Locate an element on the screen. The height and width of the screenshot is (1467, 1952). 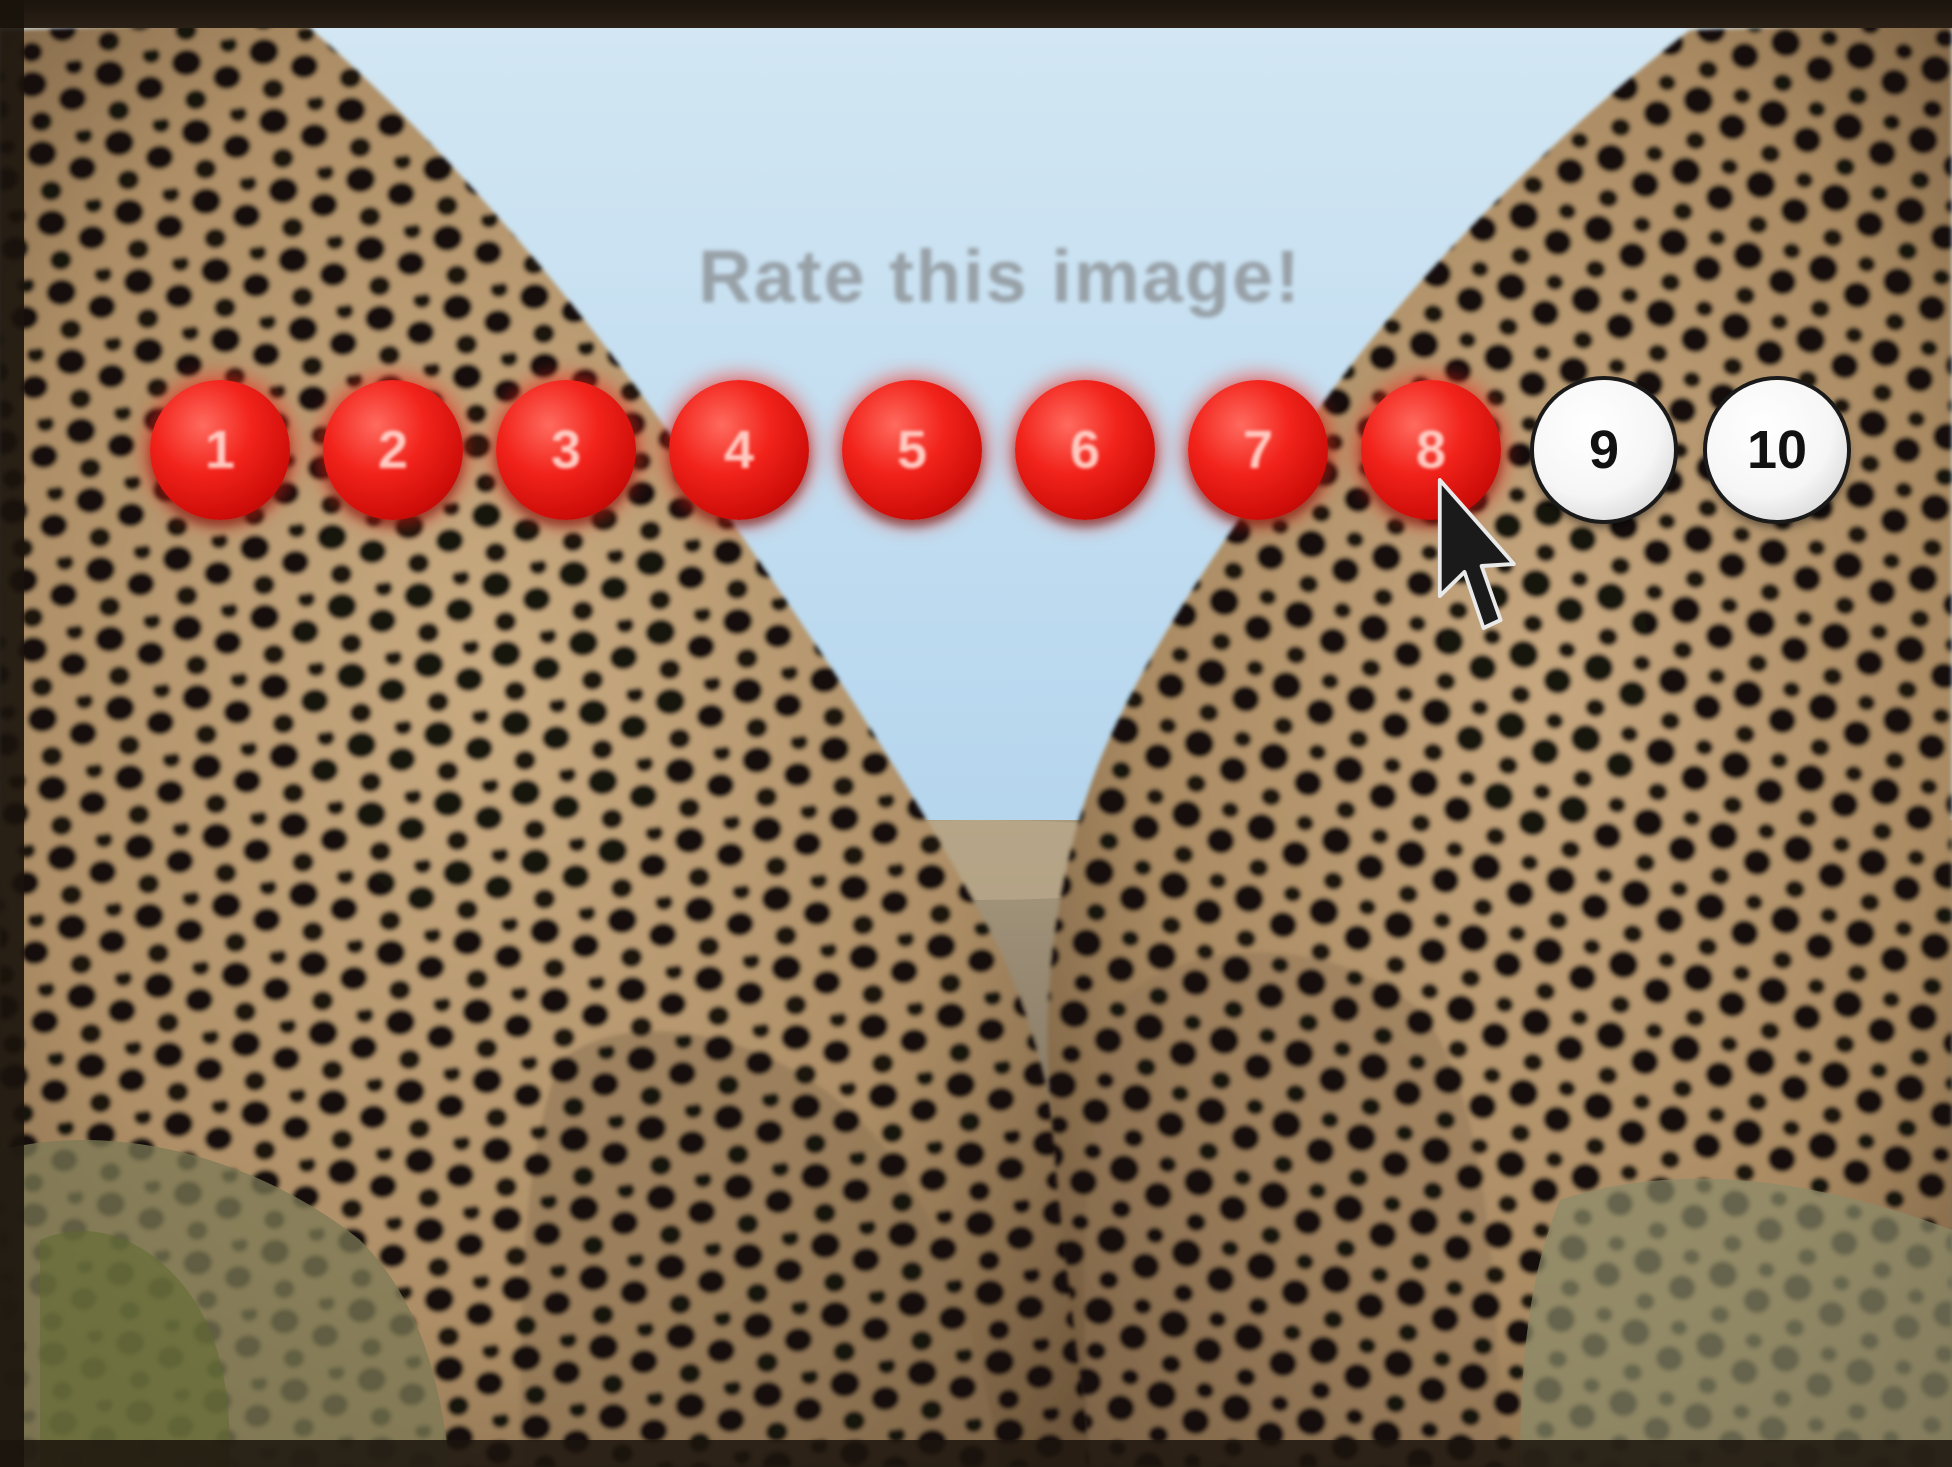
frame-top-edge is located at coordinates (976, 14).